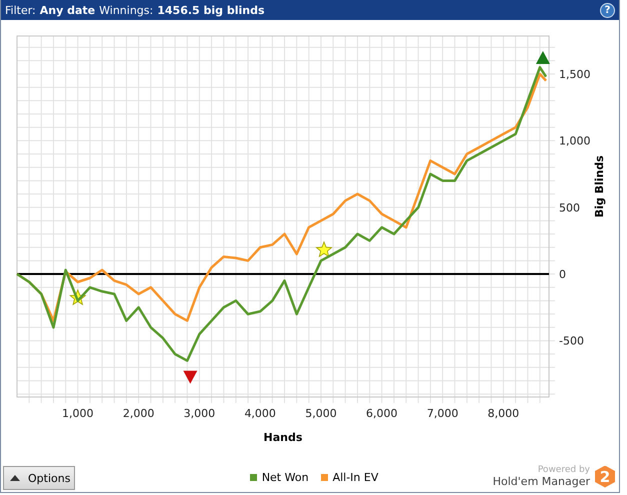 The height and width of the screenshot is (495, 627). Describe the element at coordinates (564, 470) in the screenshot. I see `powered-by-text: Powered by` at that location.